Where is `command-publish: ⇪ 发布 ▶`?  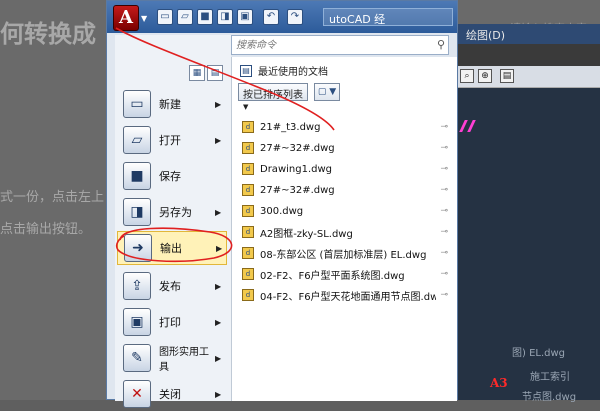
command-publish: ⇪ 发布 ▶ is located at coordinates (172, 286).